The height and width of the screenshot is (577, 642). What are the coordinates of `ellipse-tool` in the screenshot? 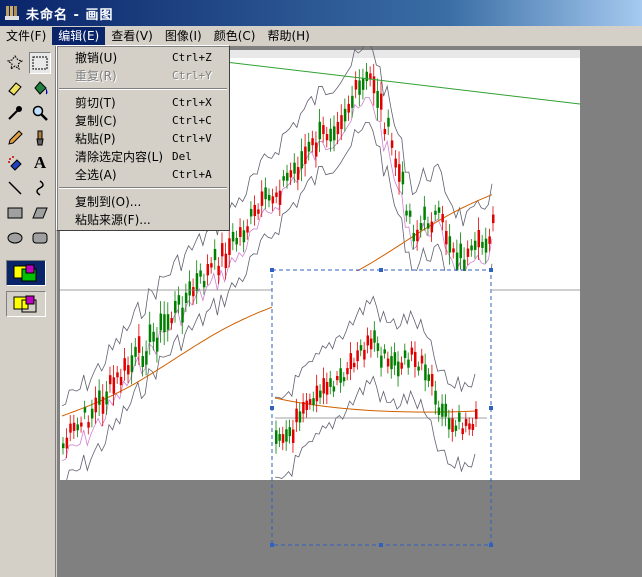 It's located at (15, 238).